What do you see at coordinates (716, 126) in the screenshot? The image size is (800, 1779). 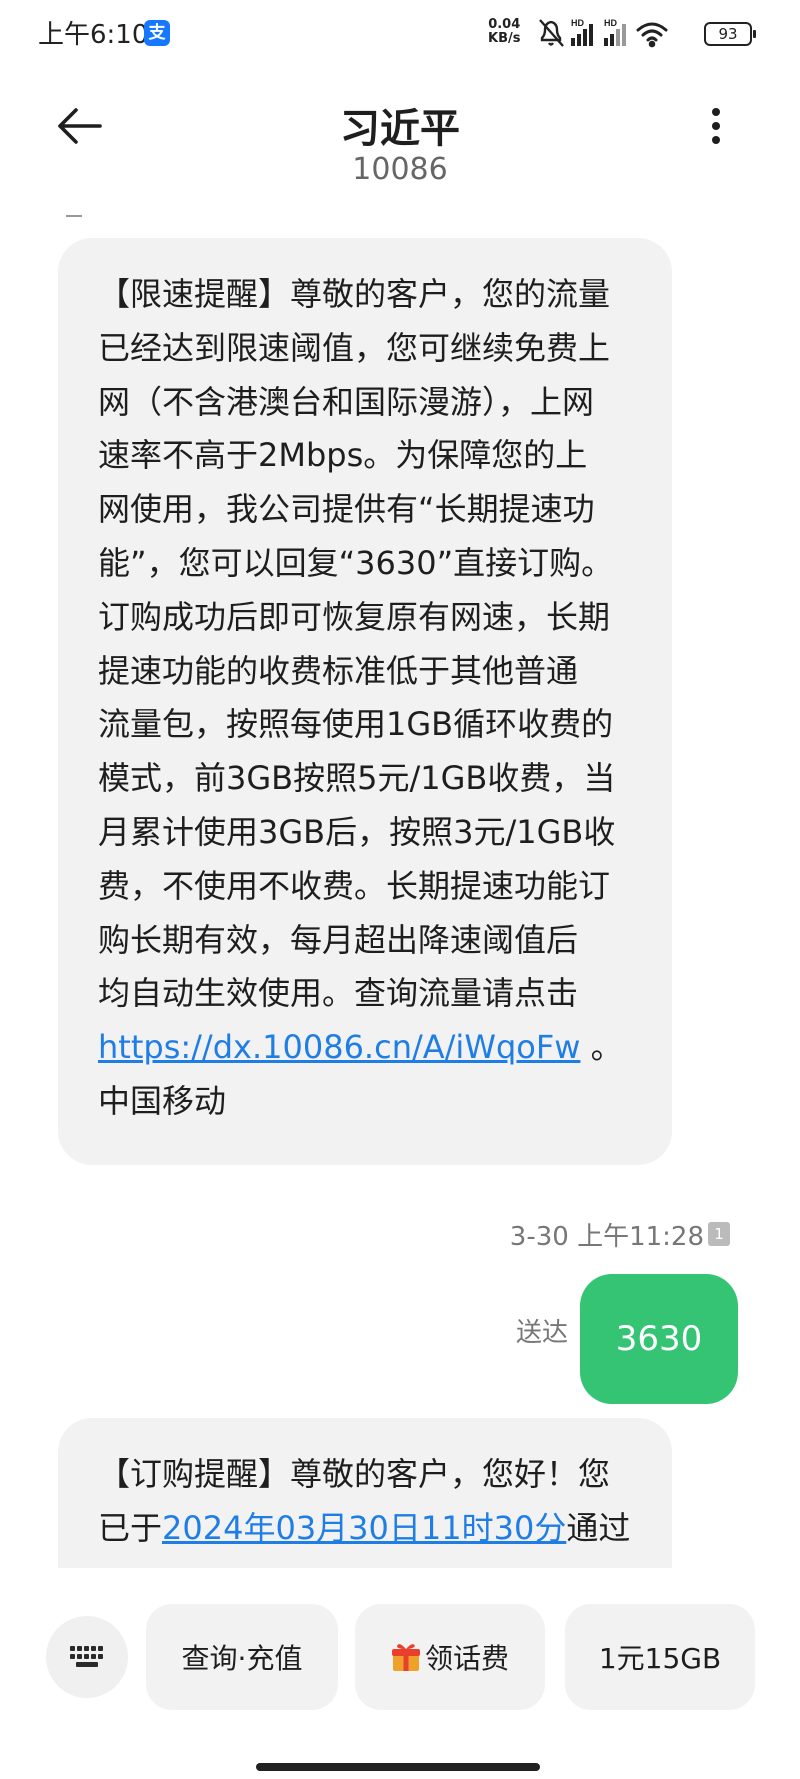 I see `more-options-icon` at bounding box center [716, 126].